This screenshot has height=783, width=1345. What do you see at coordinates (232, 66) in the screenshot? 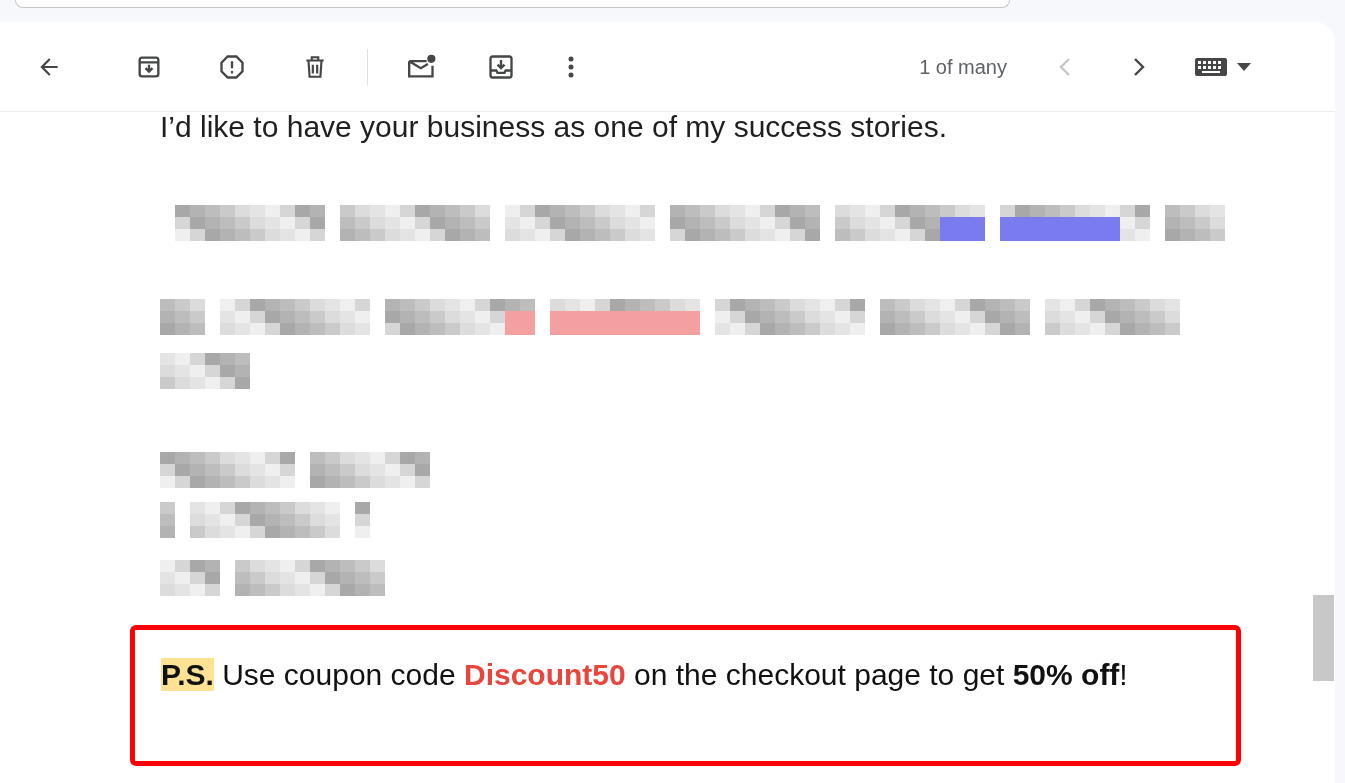
I see `report-spam-icon` at bounding box center [232, 66].